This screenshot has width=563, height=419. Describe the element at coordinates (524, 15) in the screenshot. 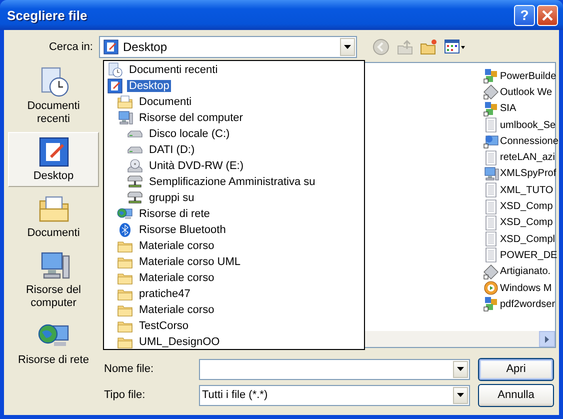

I see `help-button: ?` at that location.